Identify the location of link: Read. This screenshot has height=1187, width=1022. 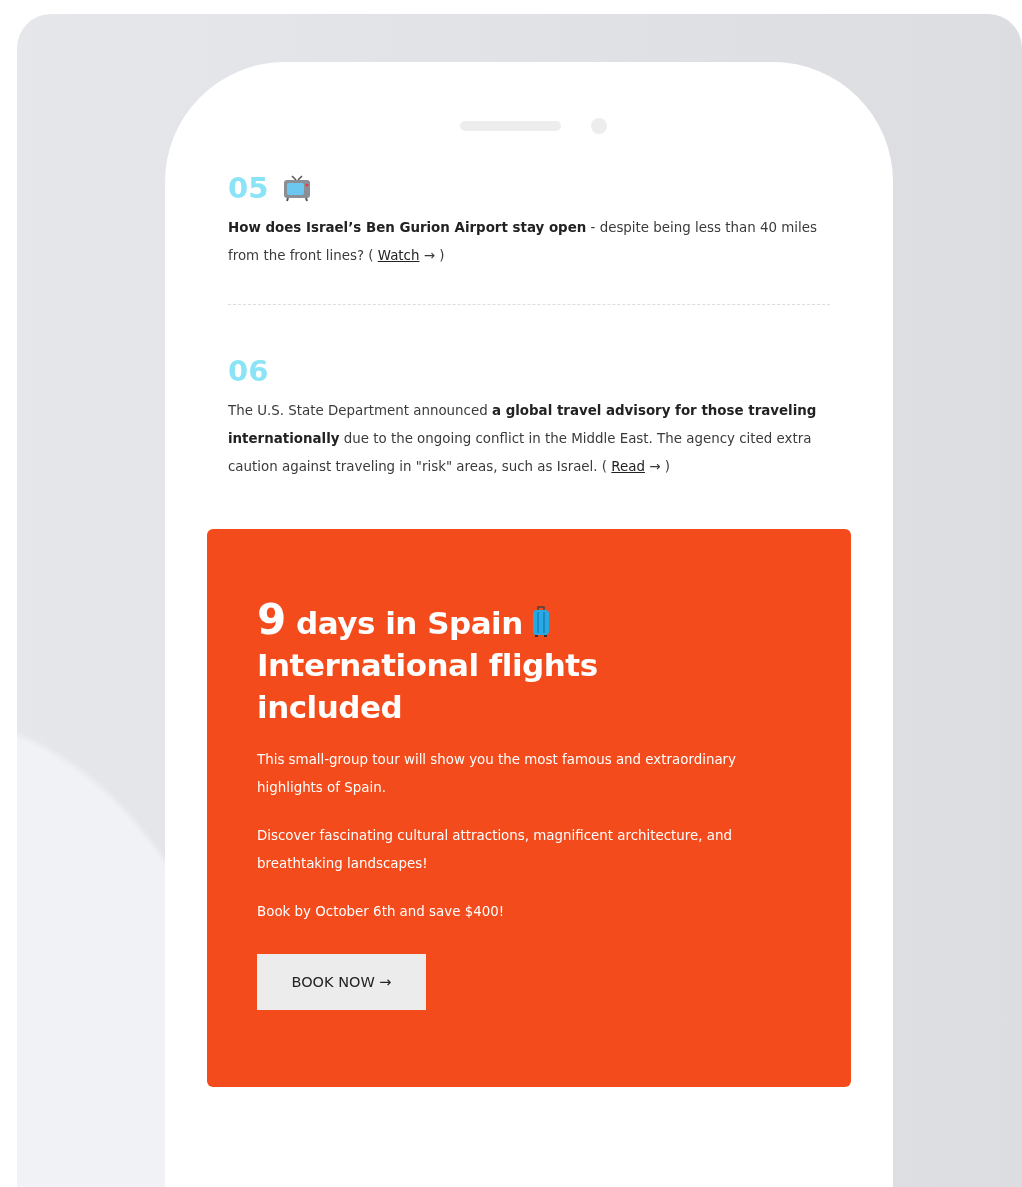
(628, 466).